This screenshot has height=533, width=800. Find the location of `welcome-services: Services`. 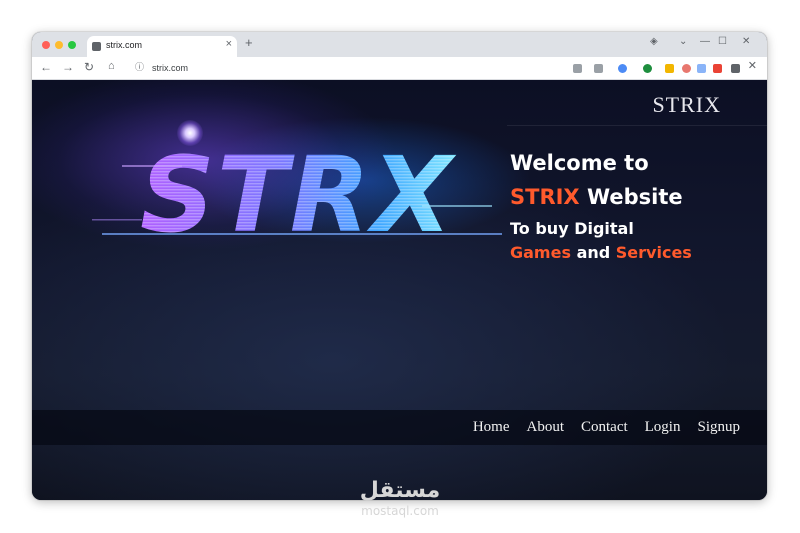

welcome-services: Services is located at coordinates (653, 252).